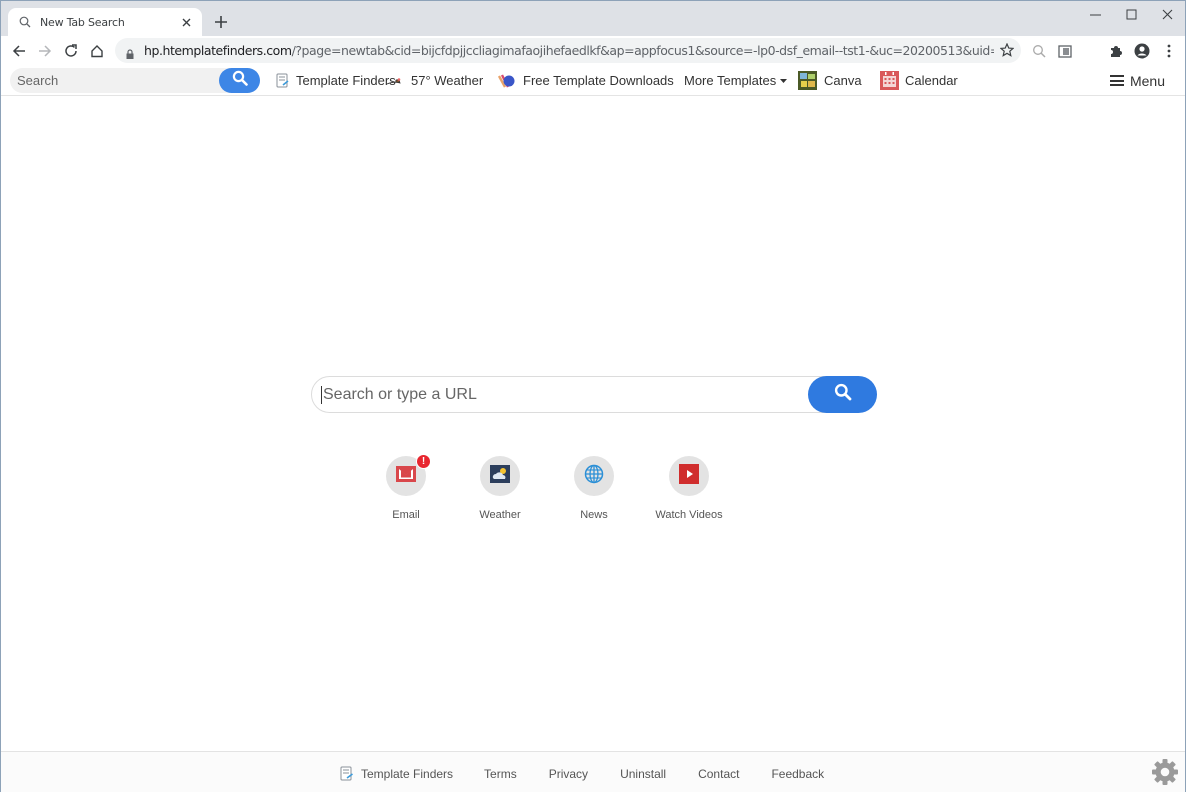 Image resolution: width=1186 pixels, height=792 pixels. I want to click on globe-icon, so click(594, 476).